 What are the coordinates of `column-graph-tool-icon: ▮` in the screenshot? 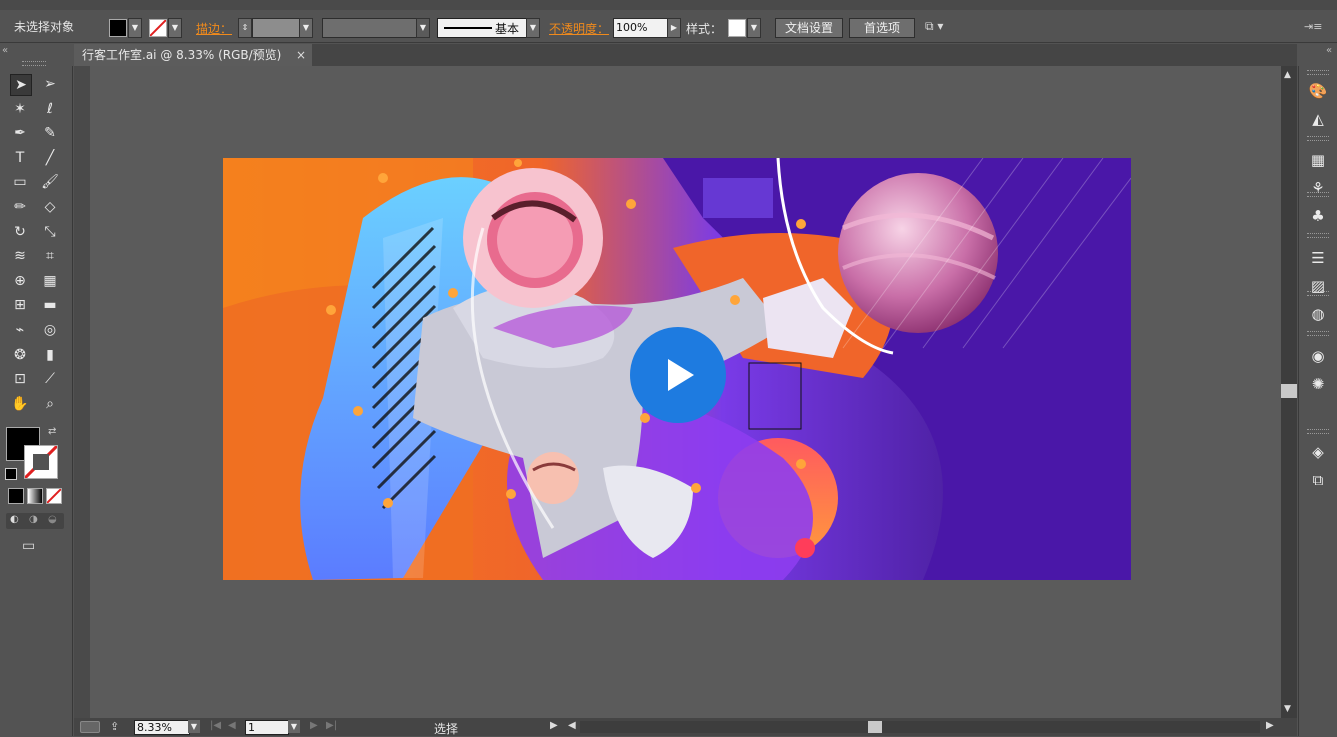 It's located at (50, 355).